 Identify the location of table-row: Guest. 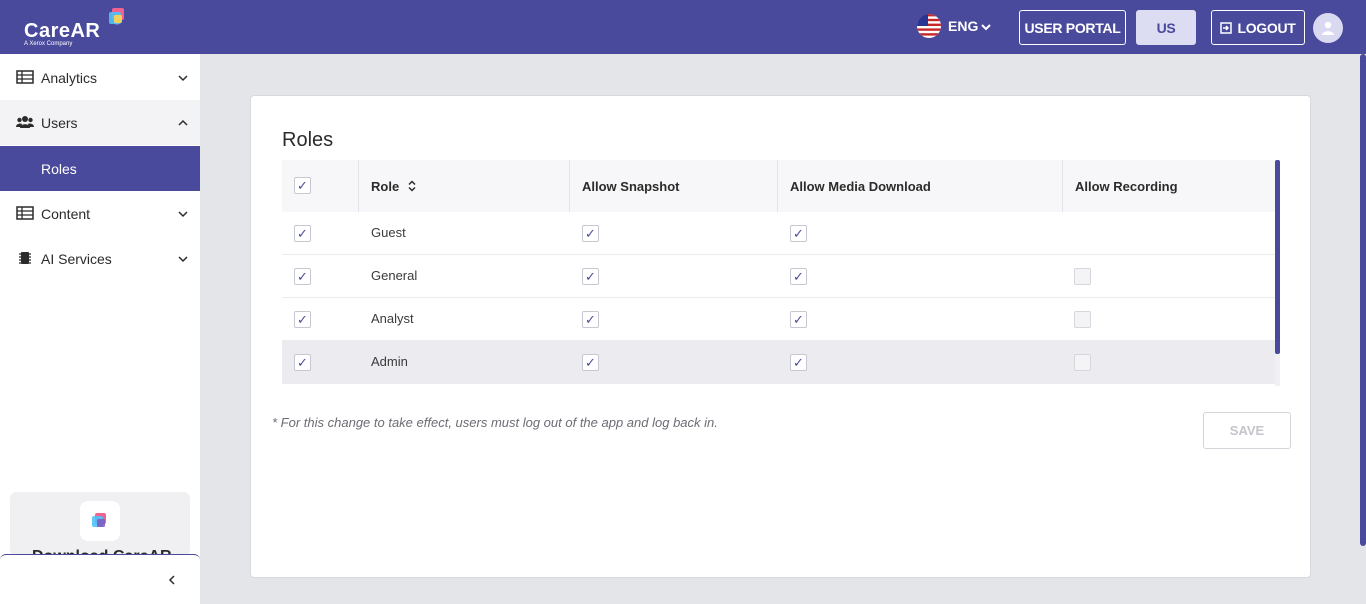
(779, 233).